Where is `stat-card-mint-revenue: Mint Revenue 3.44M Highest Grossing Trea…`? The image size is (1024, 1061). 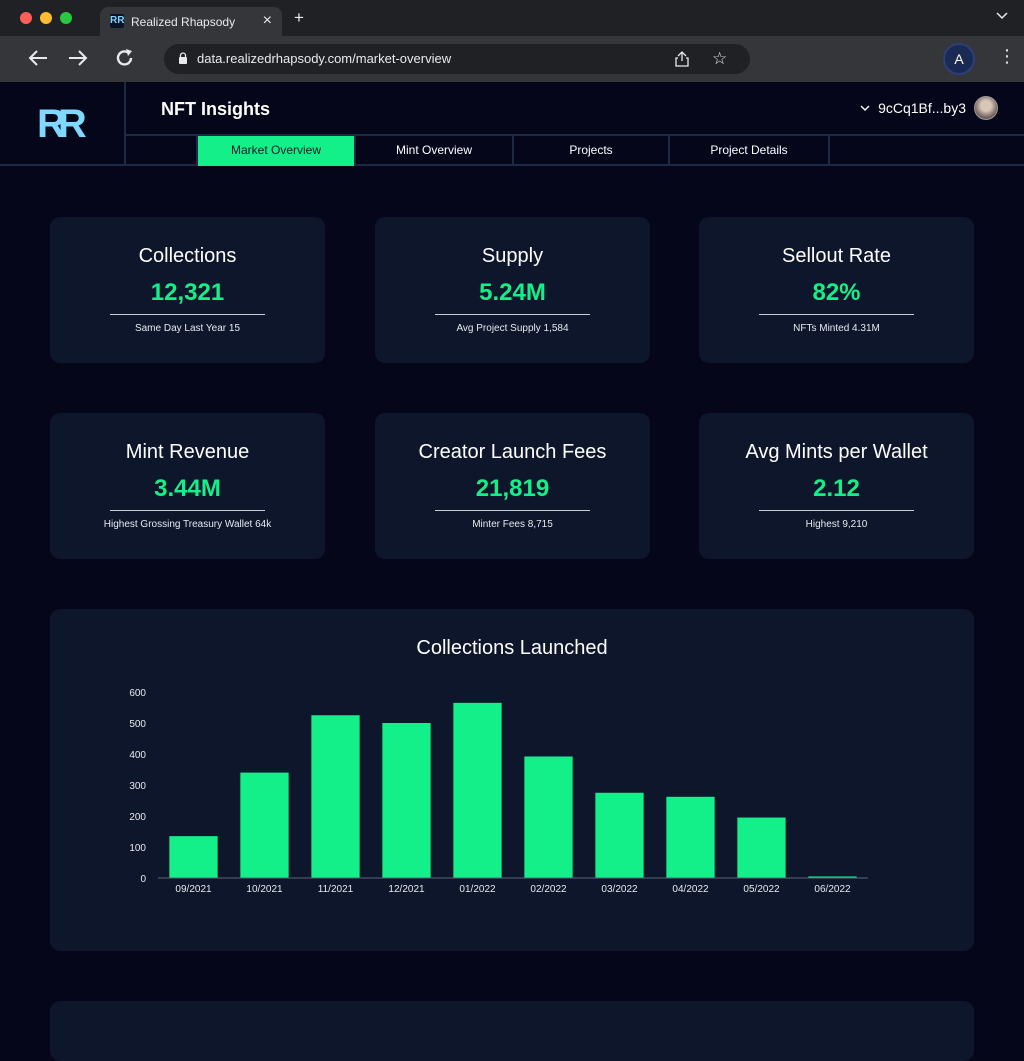 stat-card-mint-revenue: Mint Revenue 3.44M Highest Grossing Trea… is located at coordinates (187, 486).